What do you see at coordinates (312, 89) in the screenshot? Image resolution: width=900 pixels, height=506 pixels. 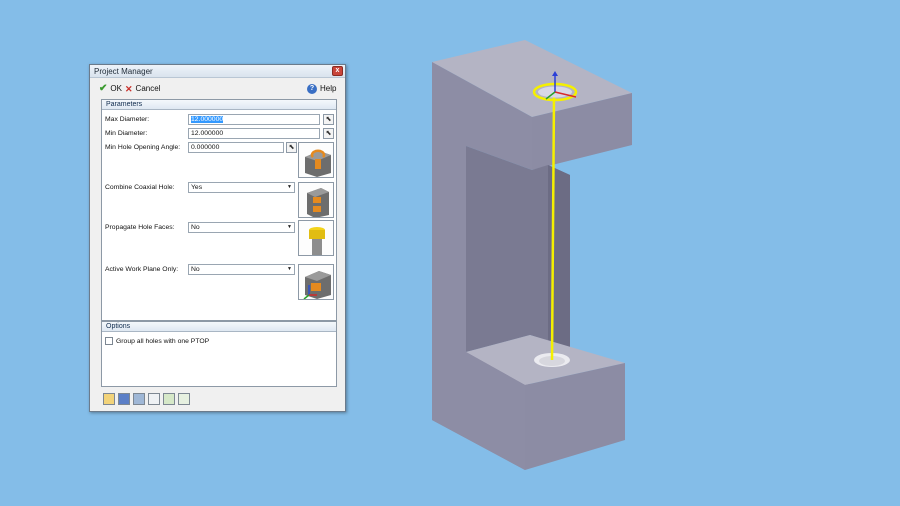 I see `help-icon: ?` at bounding box center [312, 89].